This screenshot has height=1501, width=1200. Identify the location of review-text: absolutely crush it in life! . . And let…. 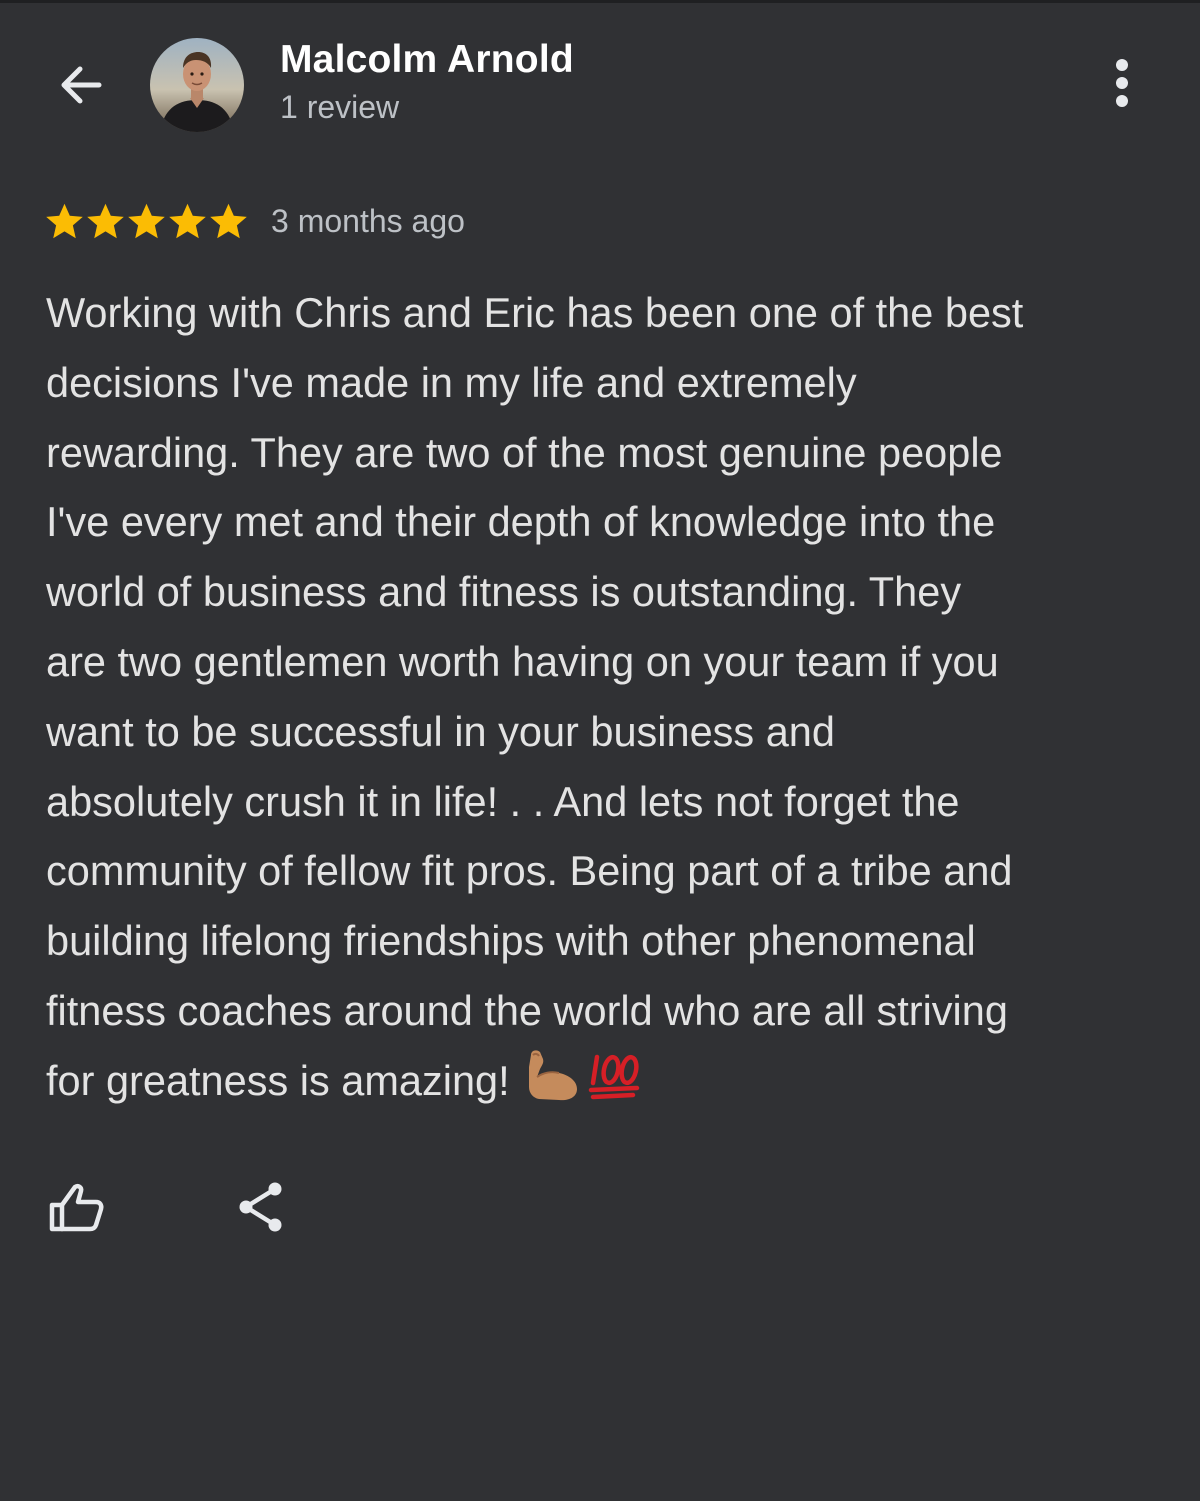
(503, 801).